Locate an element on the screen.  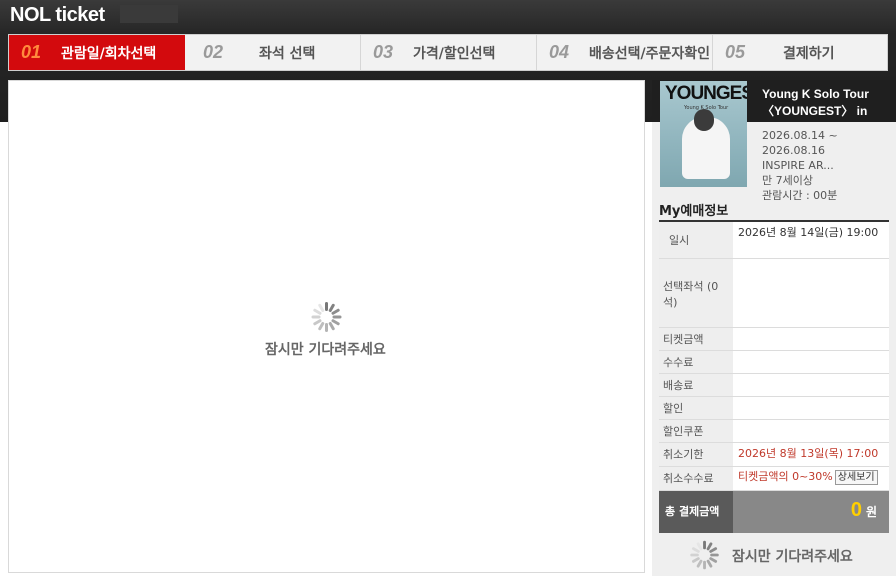
step-2: 02 좌석 선택 is located at coordinates (273, 52).